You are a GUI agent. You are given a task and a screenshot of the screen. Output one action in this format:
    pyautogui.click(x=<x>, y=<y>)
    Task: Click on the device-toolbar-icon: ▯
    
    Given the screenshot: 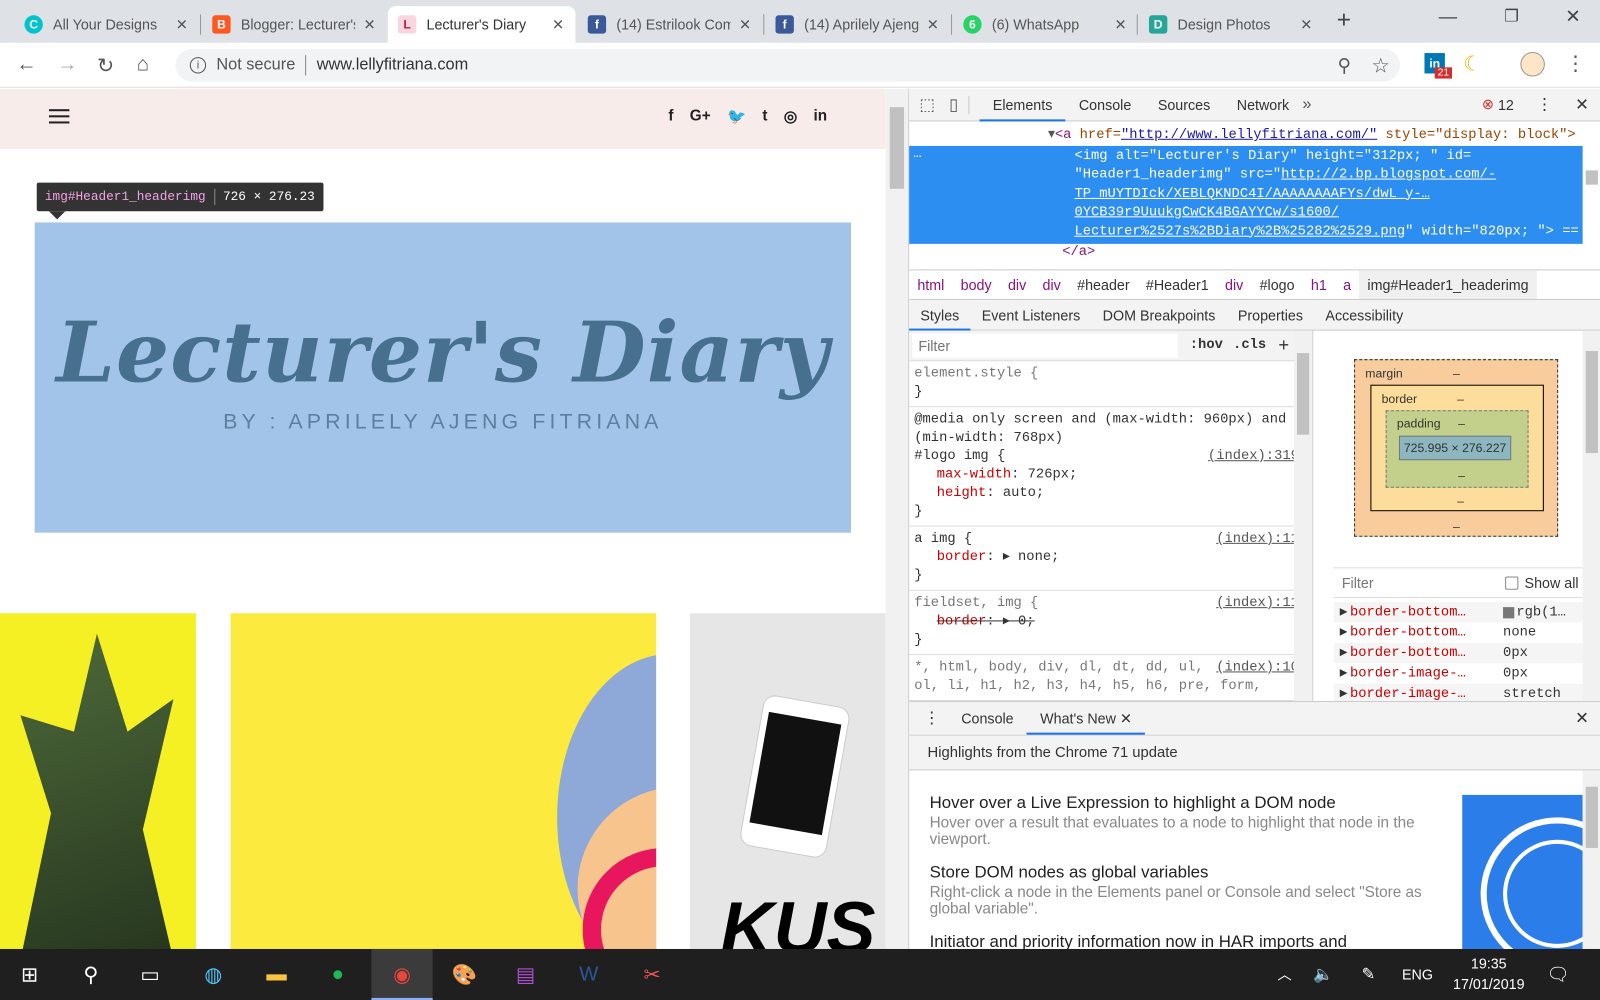 What is the action you would take?
    pyautogui.click(x=953, y=104)
    